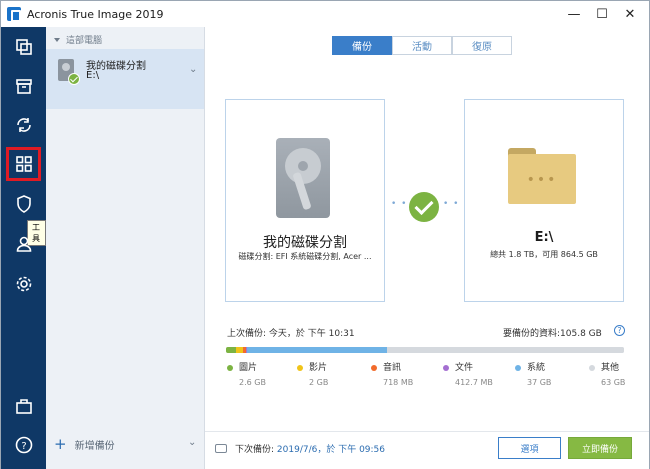 The height and width of the screenshot is (469, 650). What do you see at coordinates (57, 39) in the screenshot?
I see `caret-down-icon` at bounding box center [57, 39].